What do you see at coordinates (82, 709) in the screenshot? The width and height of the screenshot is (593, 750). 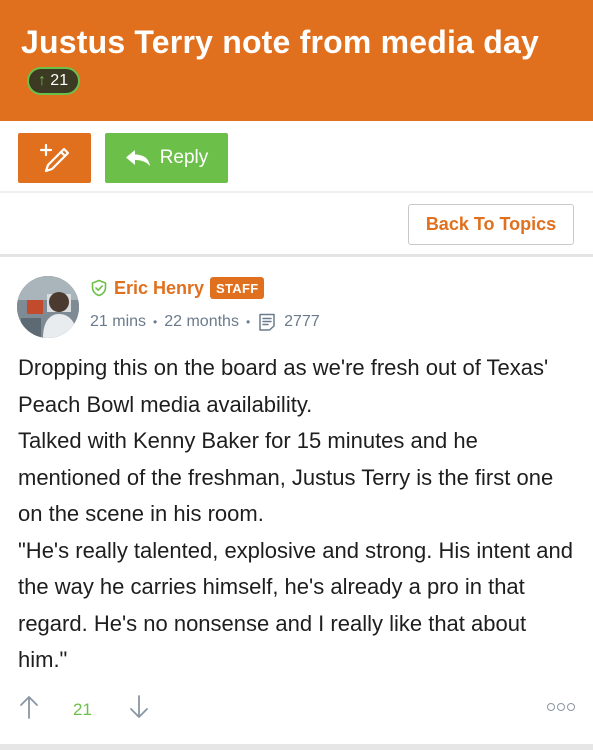 I see `post-vote-count: 21` at bounding box center [82, 709].